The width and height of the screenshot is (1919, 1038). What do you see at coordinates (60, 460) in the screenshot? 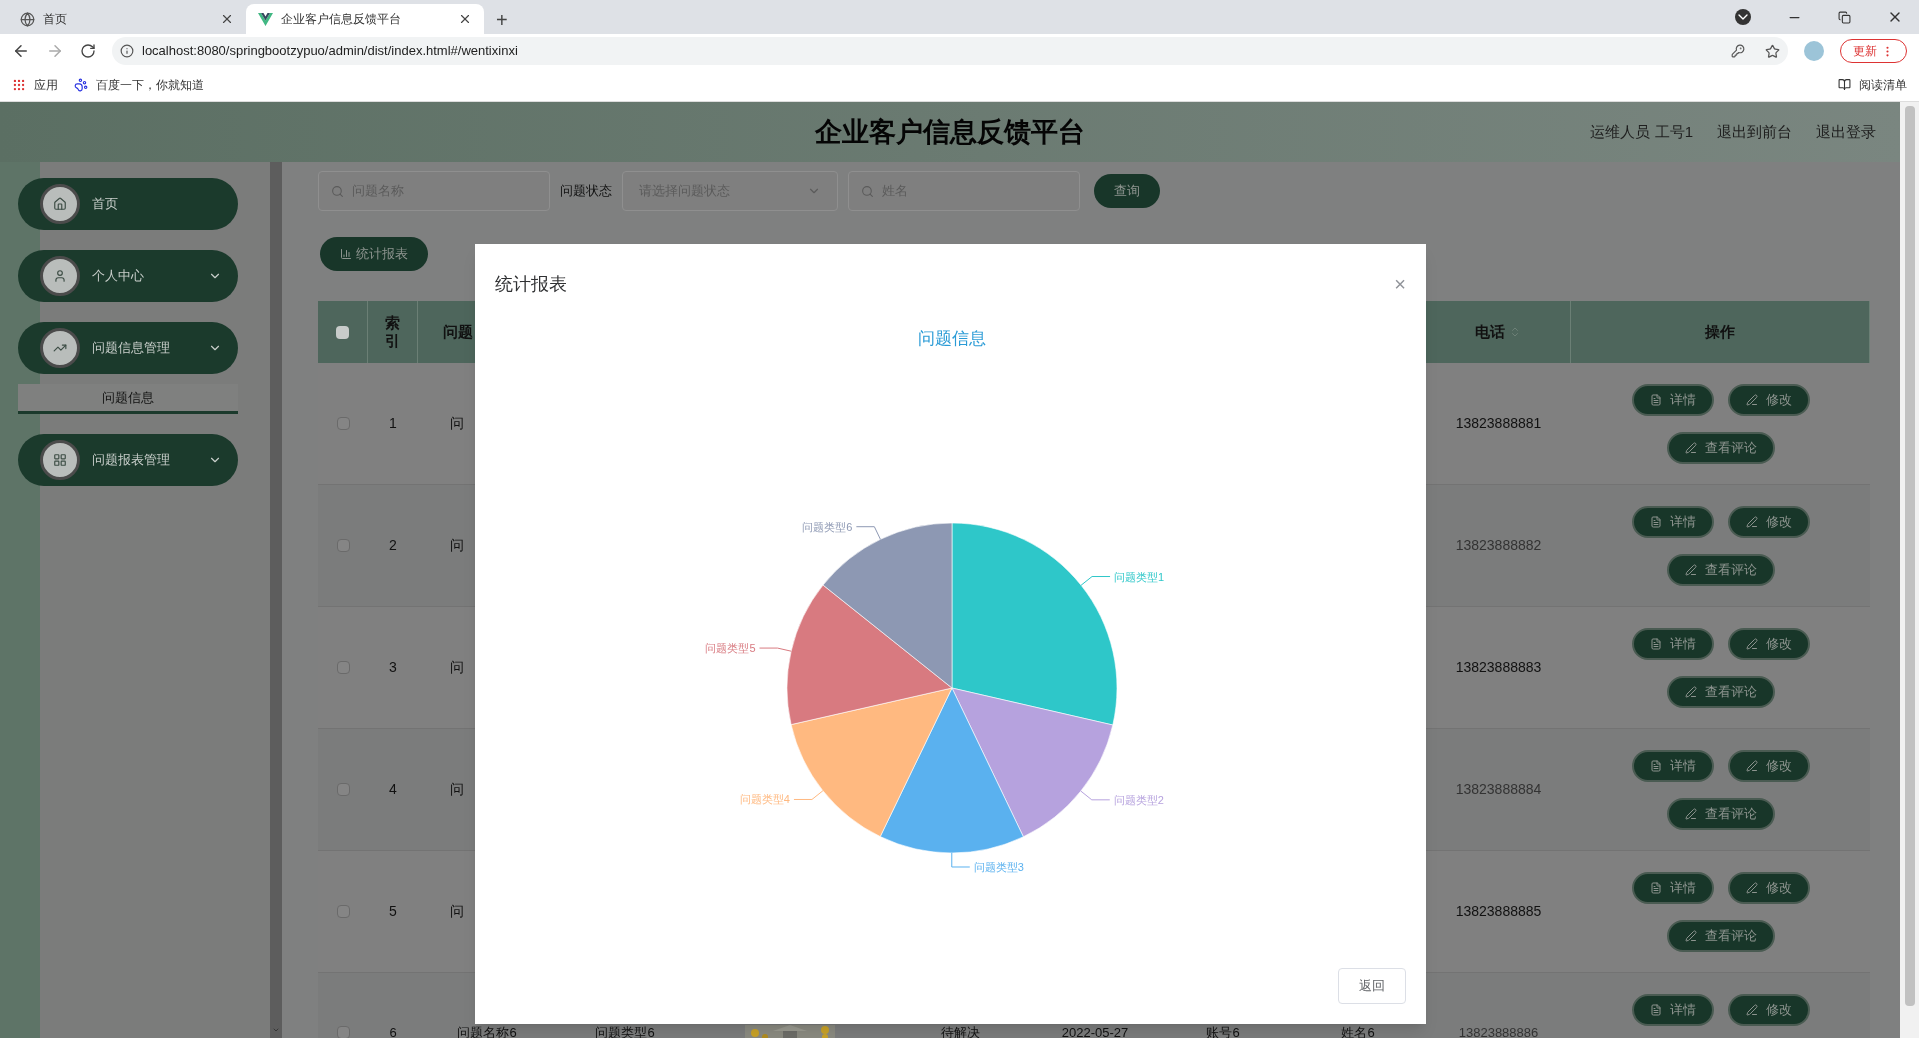
I see `grid-icon` at bounding box center [60, 460].